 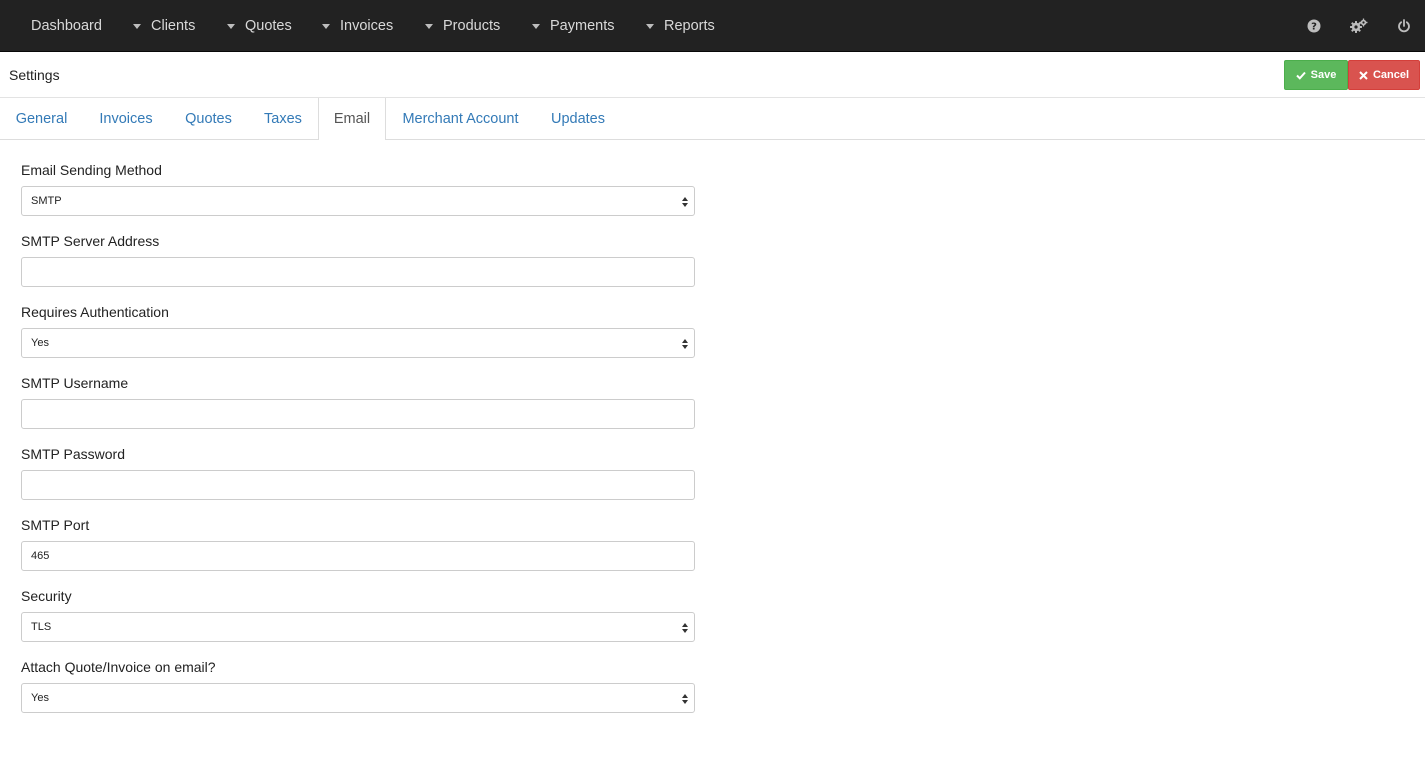 I want to click on nav-dashboard-label: Dashboard, so click(x=66, y=26).